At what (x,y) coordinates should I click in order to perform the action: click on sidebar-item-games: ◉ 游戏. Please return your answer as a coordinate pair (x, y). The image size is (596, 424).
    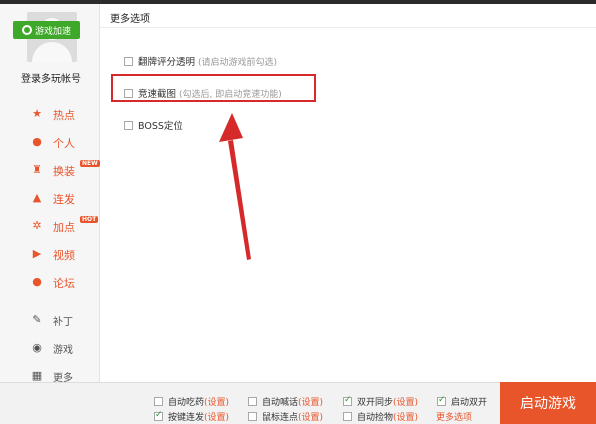
    Looking at the image, I should click on (50, 348).